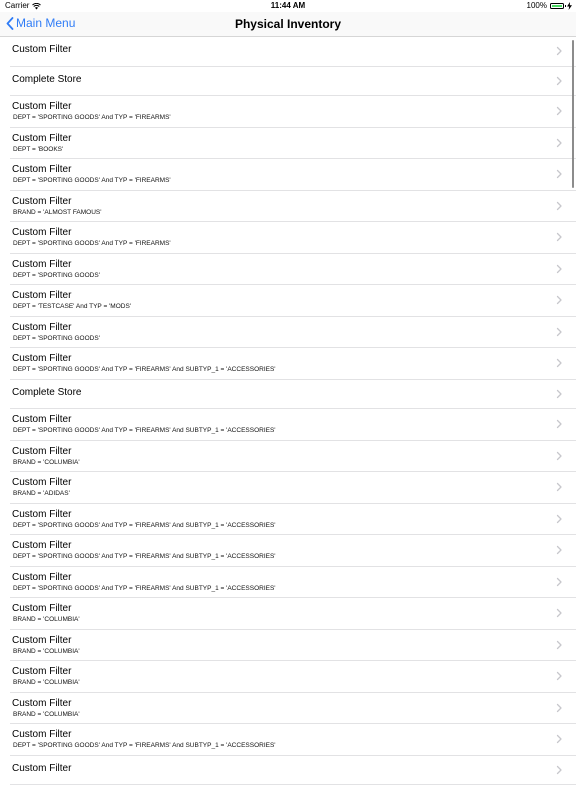  What do you see at coordinates (41, 493) in the screenshot?
I see `list-item-subtitle: BRAND = 'ADIDAS'` at bounding box center [41, 493].